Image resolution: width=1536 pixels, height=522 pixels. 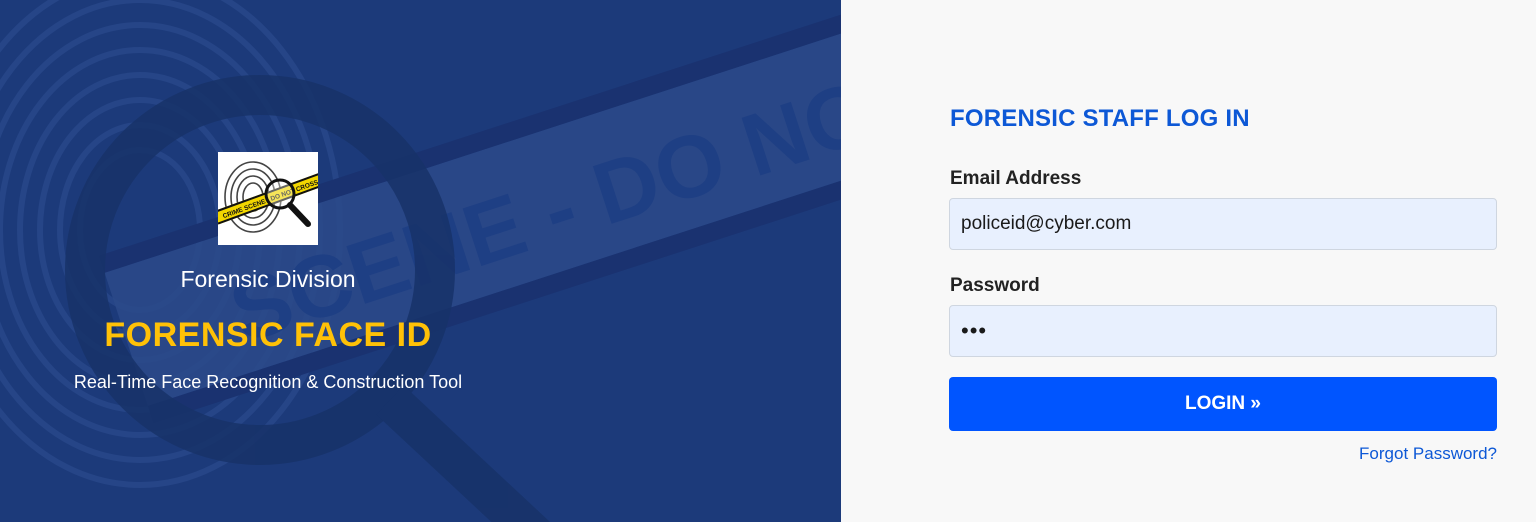 What do you see at coordinates (268, 279) in the screenshot?
I see `division-name: Forensic Division` at bounding box center [268, 279].